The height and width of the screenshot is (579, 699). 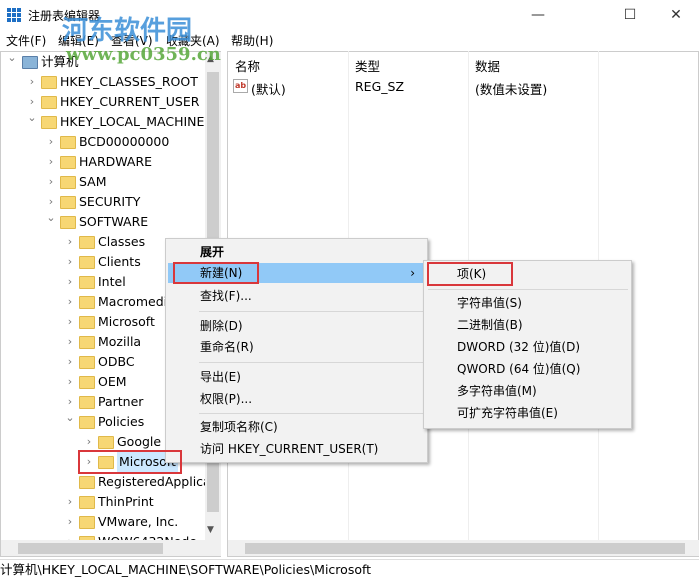 What do you see at coordinates (473, 303) in the screenshot?
I see `submenu-item-string-value: 字符串值(S)` at bounding box center [473, 303].